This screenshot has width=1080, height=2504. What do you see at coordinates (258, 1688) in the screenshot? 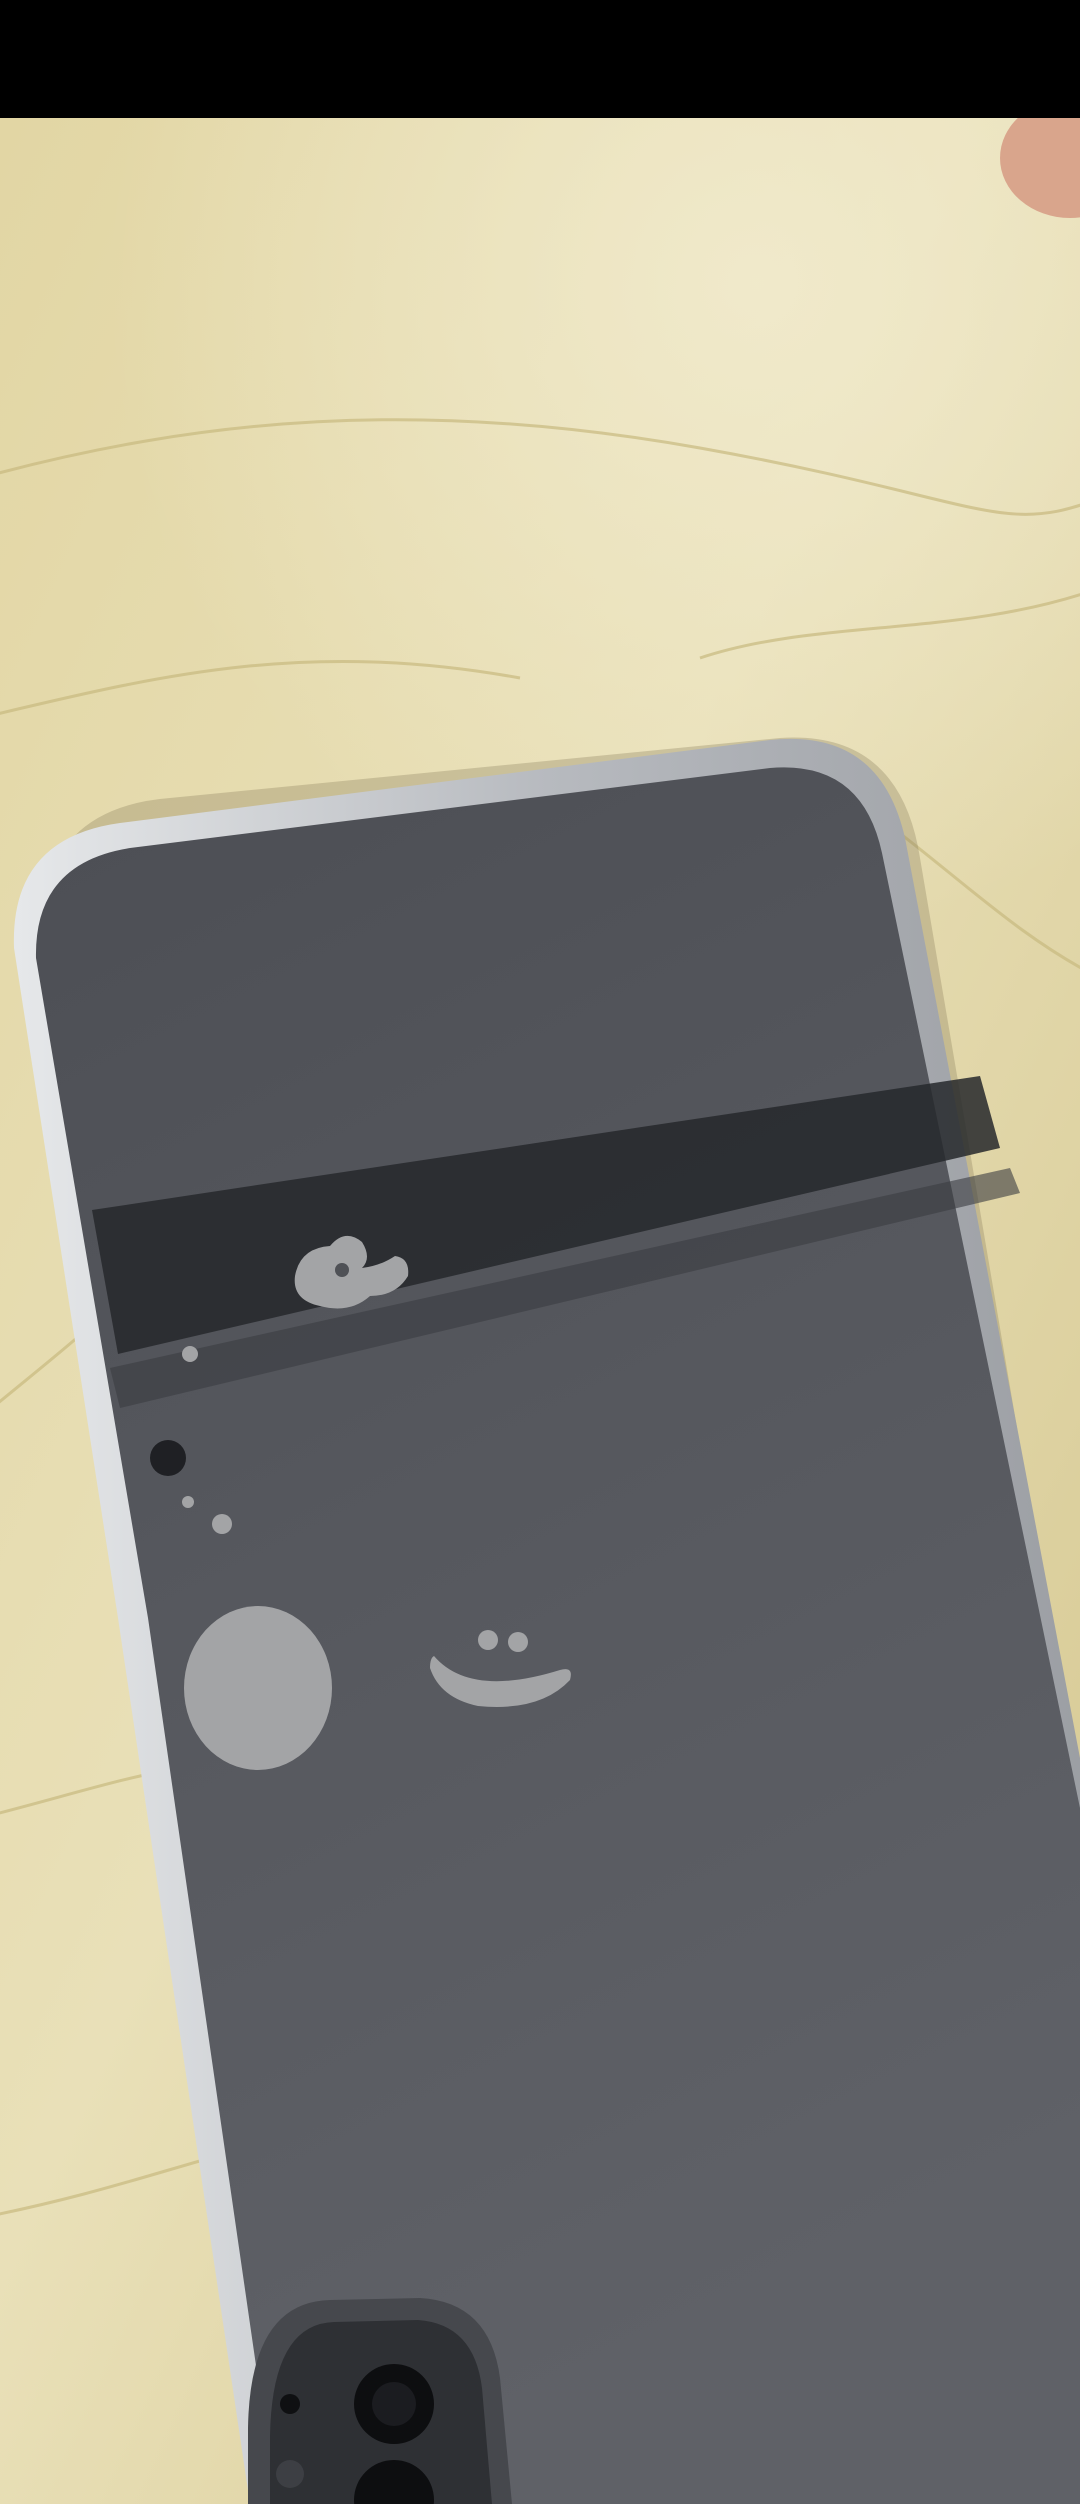
I see `round-sticker` at bounding box center [258, 1688].